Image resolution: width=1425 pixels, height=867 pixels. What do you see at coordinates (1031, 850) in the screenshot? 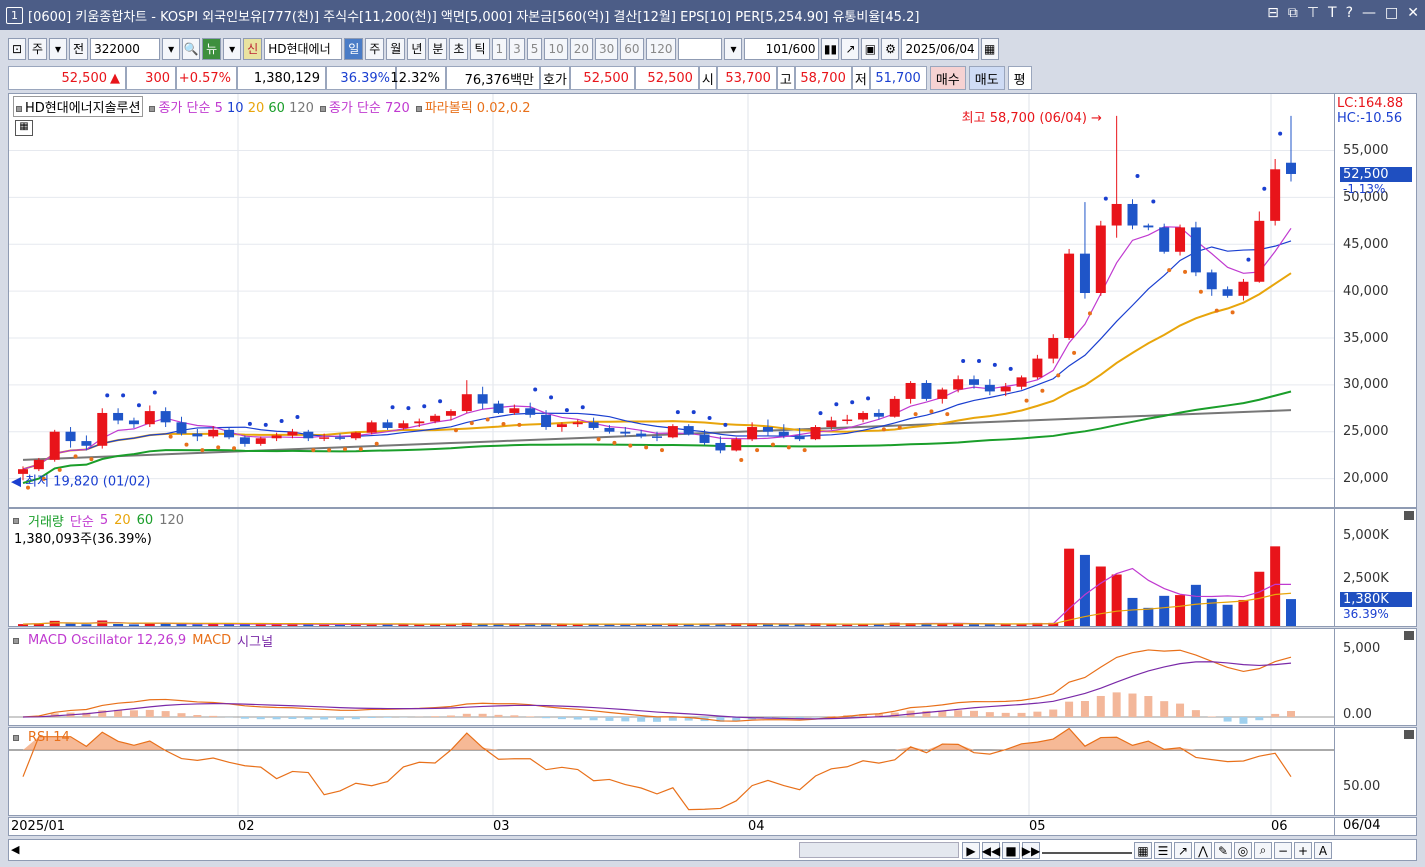
I see `forward-icon: ▶▶` at bounding box center [1031, 850].